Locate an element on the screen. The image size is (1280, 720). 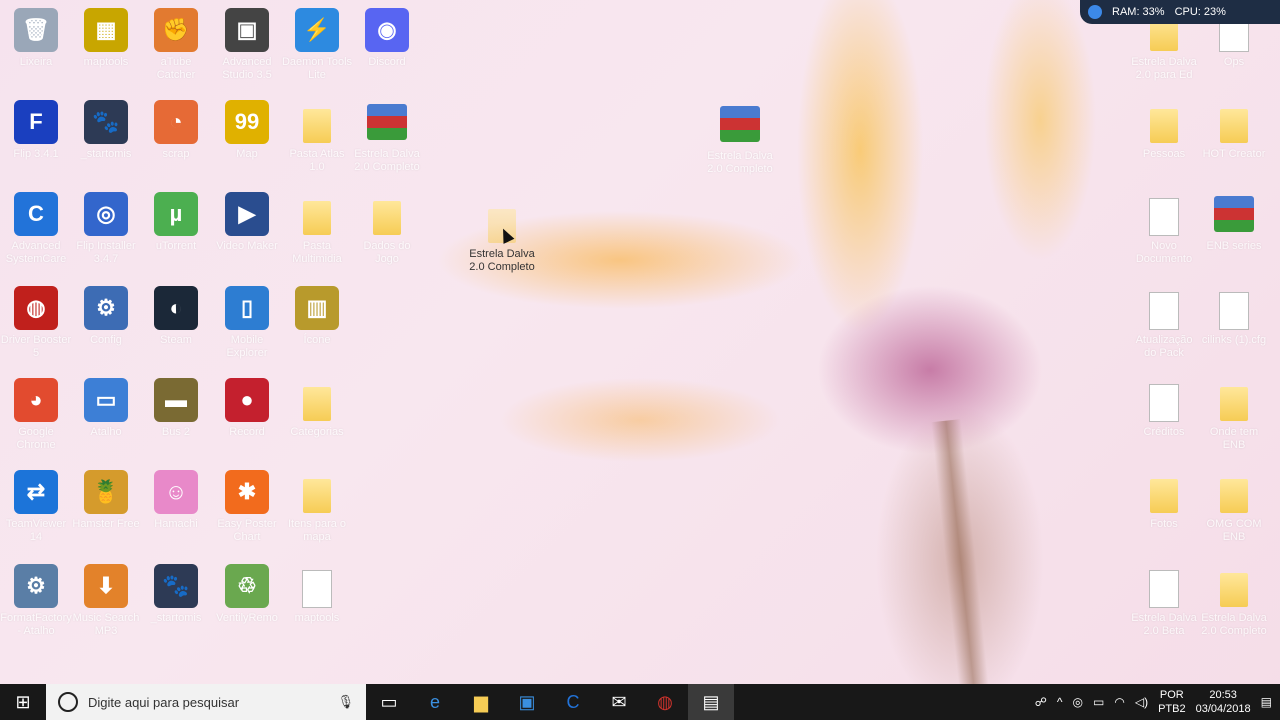
desktop-icon-label: Ops is located at coordinates (1234, 62).